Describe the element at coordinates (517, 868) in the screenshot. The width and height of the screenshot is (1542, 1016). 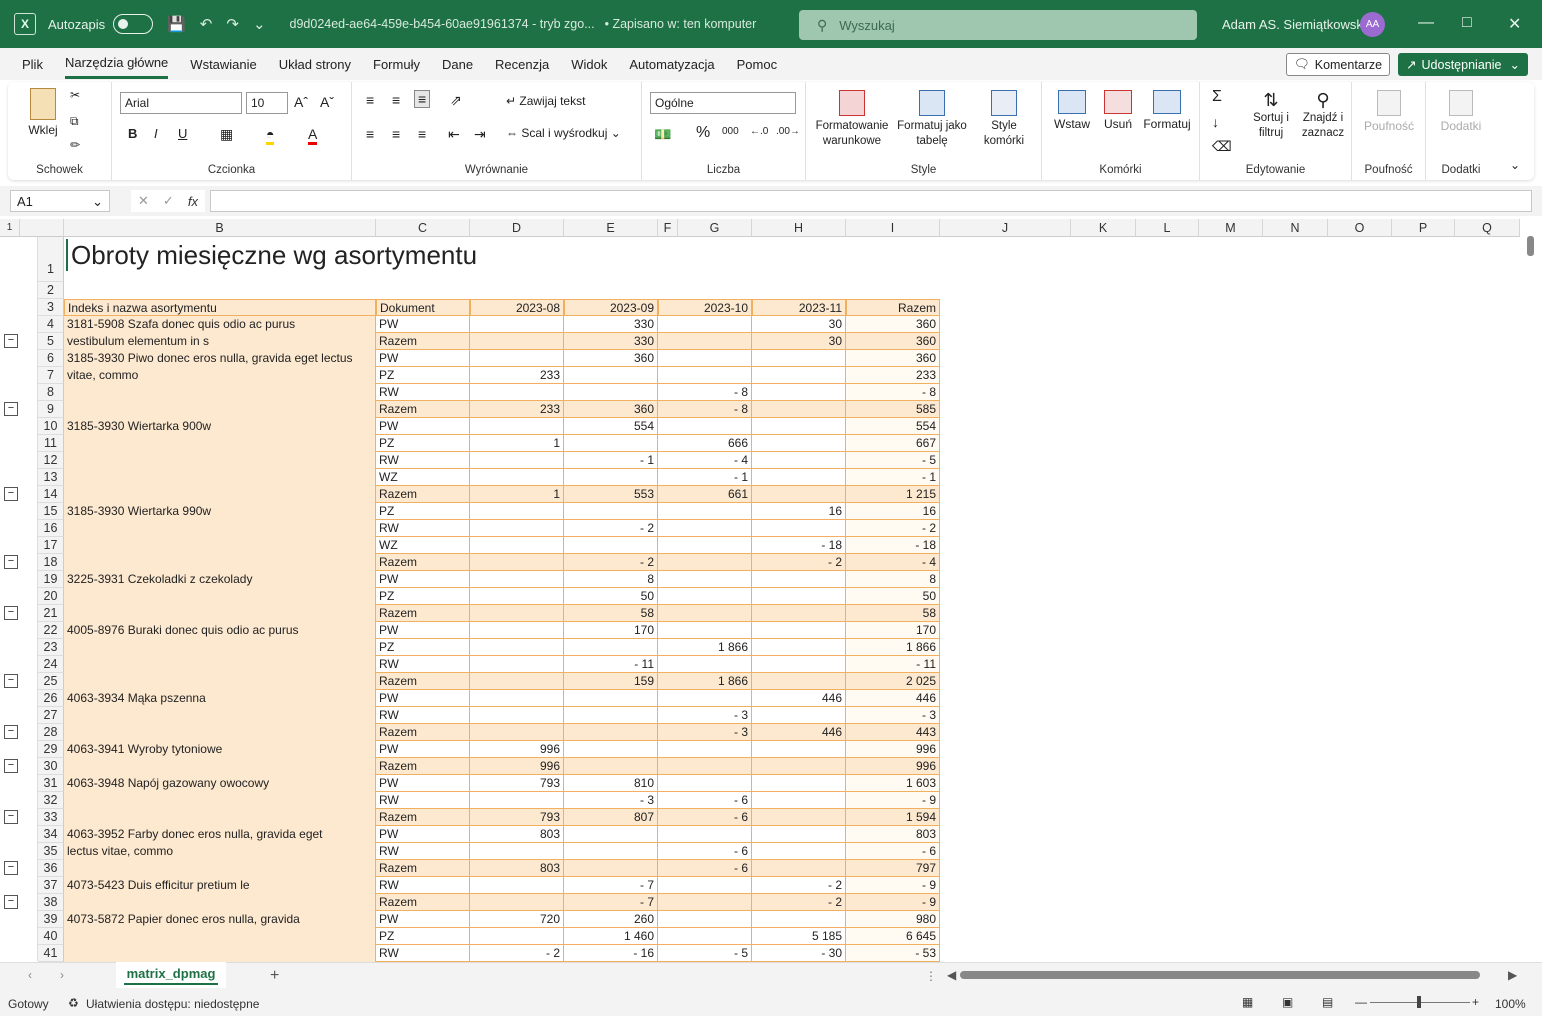
I see `value-cell: 803` at that location.